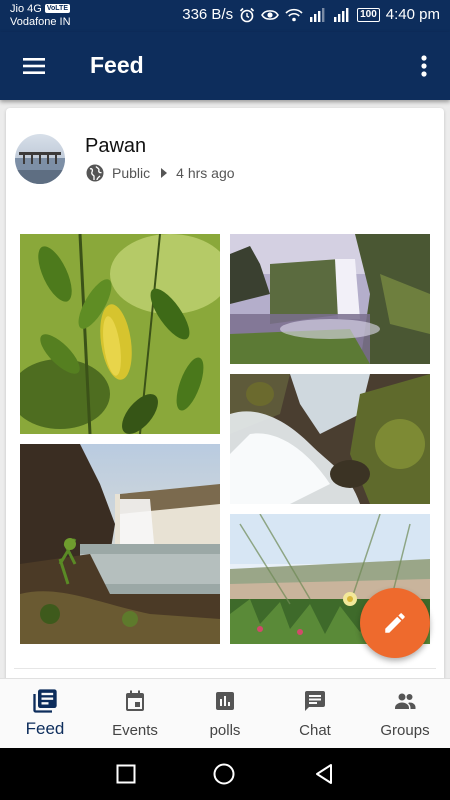  I want to click on carrier-line-2: Vodafone IN, so click(40, 22).